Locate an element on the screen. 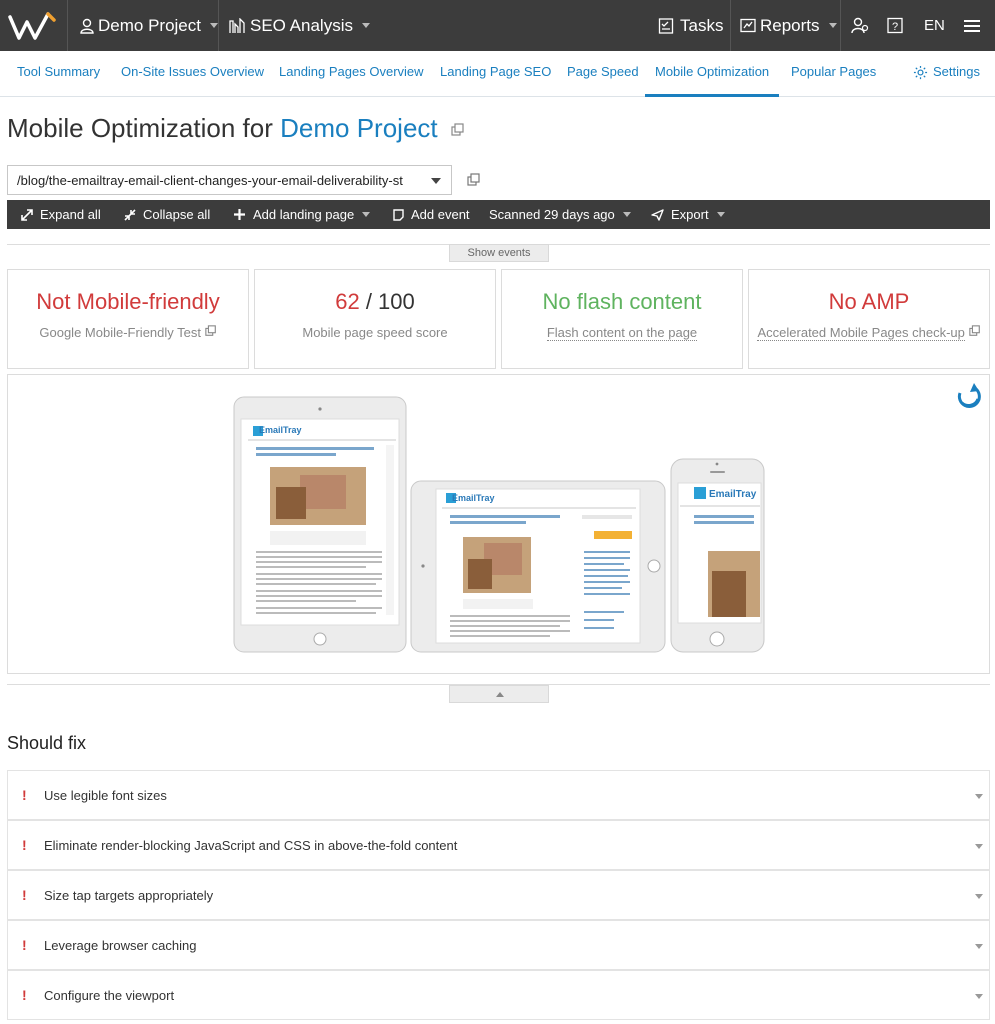 The image size is (995, 1024). tab-tool-summary: Tool Summary is located at coordinates (58, 74).